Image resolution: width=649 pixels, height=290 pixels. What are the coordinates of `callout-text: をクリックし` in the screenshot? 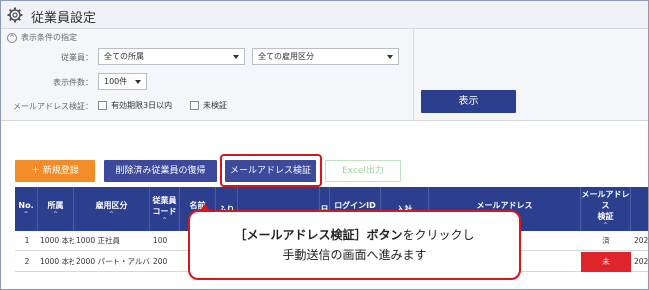 It's located at (438, 235).